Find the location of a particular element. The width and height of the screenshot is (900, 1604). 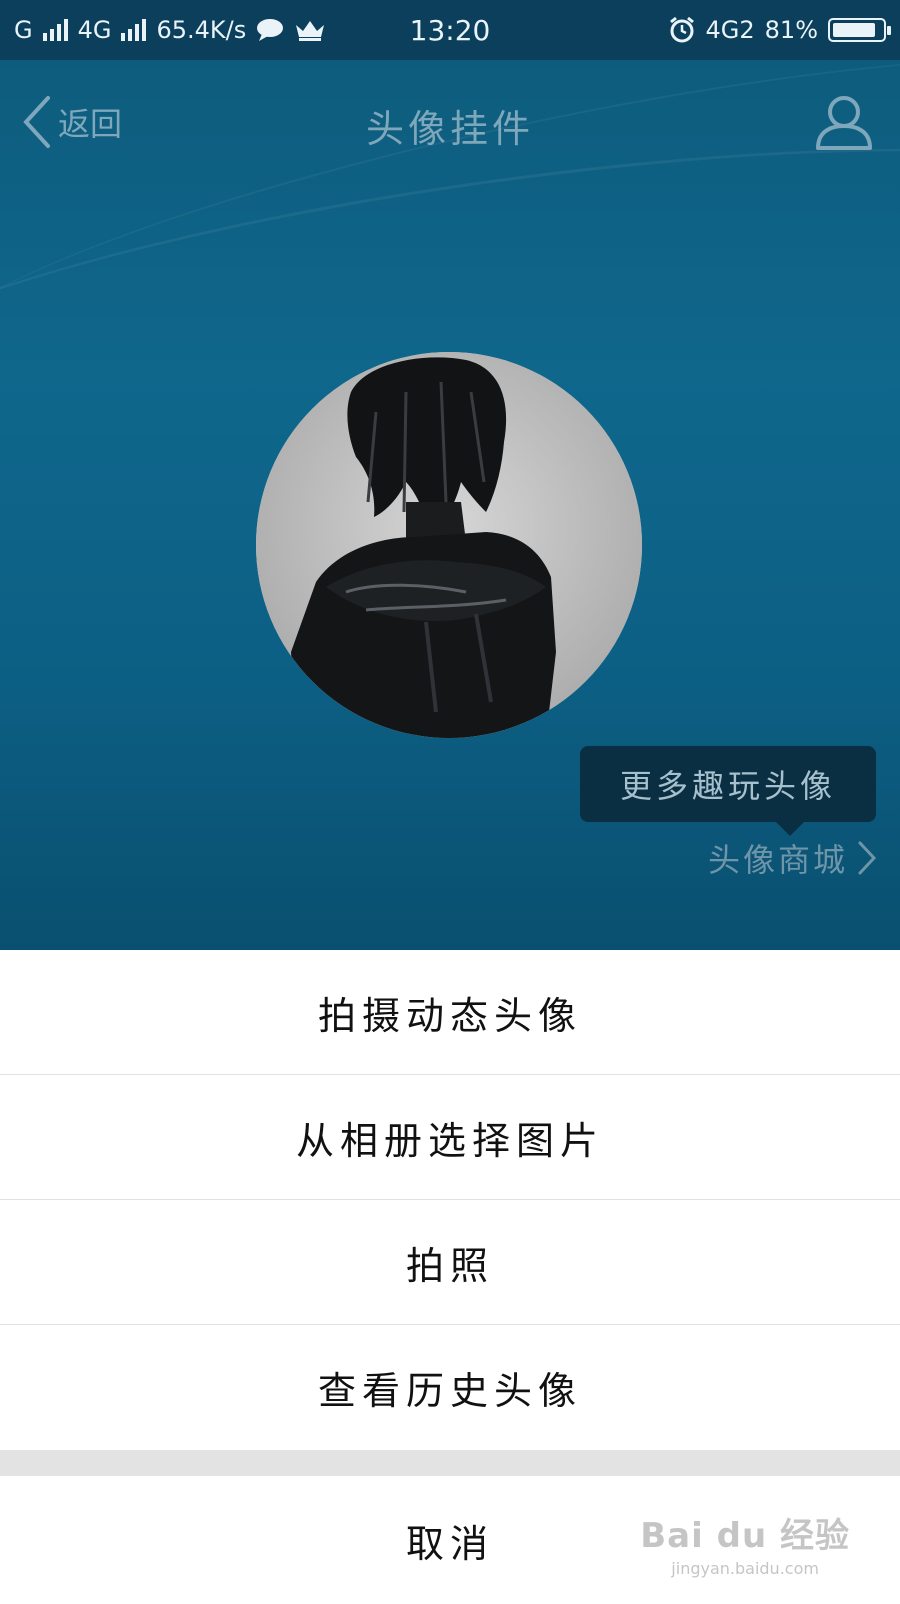

battery-icon is located at coordinates (859, 30).